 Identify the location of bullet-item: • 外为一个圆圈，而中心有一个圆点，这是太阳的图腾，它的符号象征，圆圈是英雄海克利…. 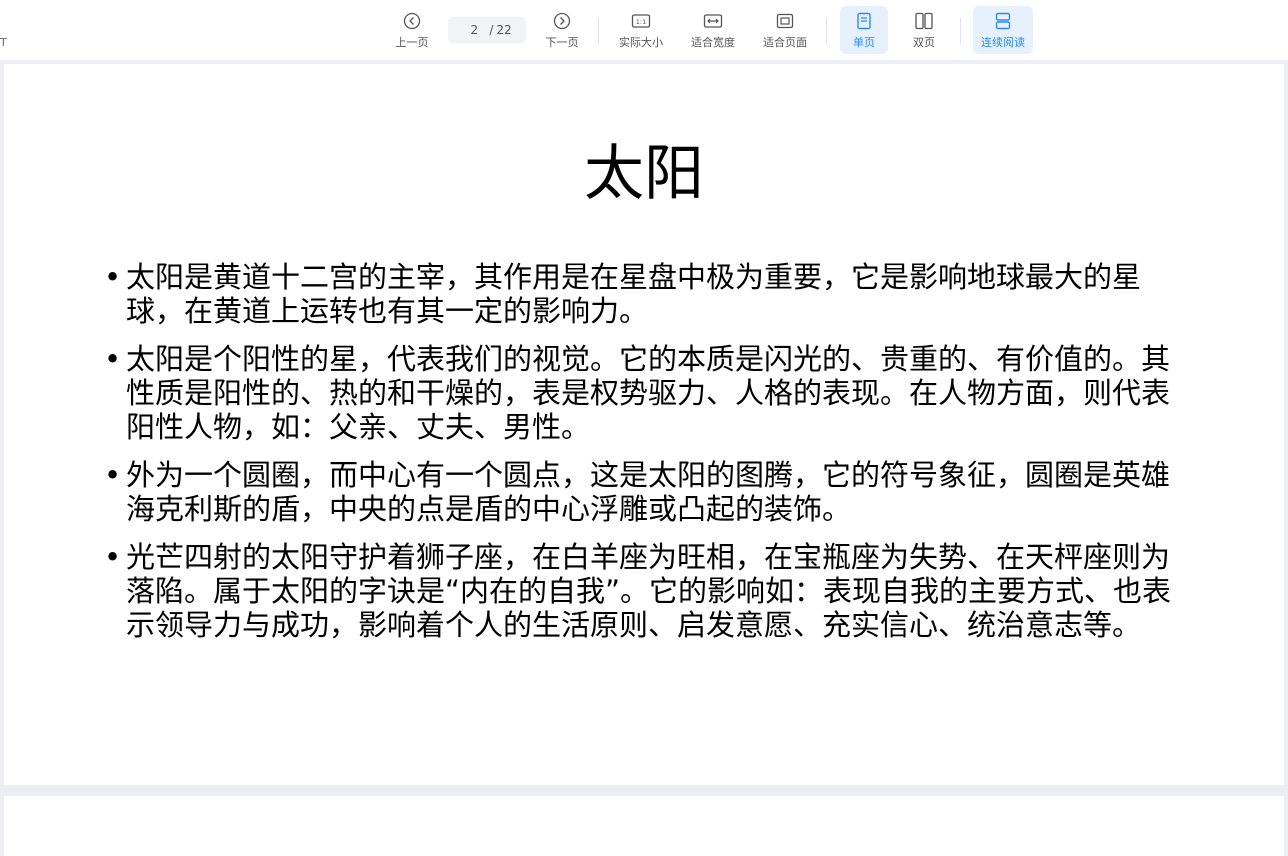
(644, 492).